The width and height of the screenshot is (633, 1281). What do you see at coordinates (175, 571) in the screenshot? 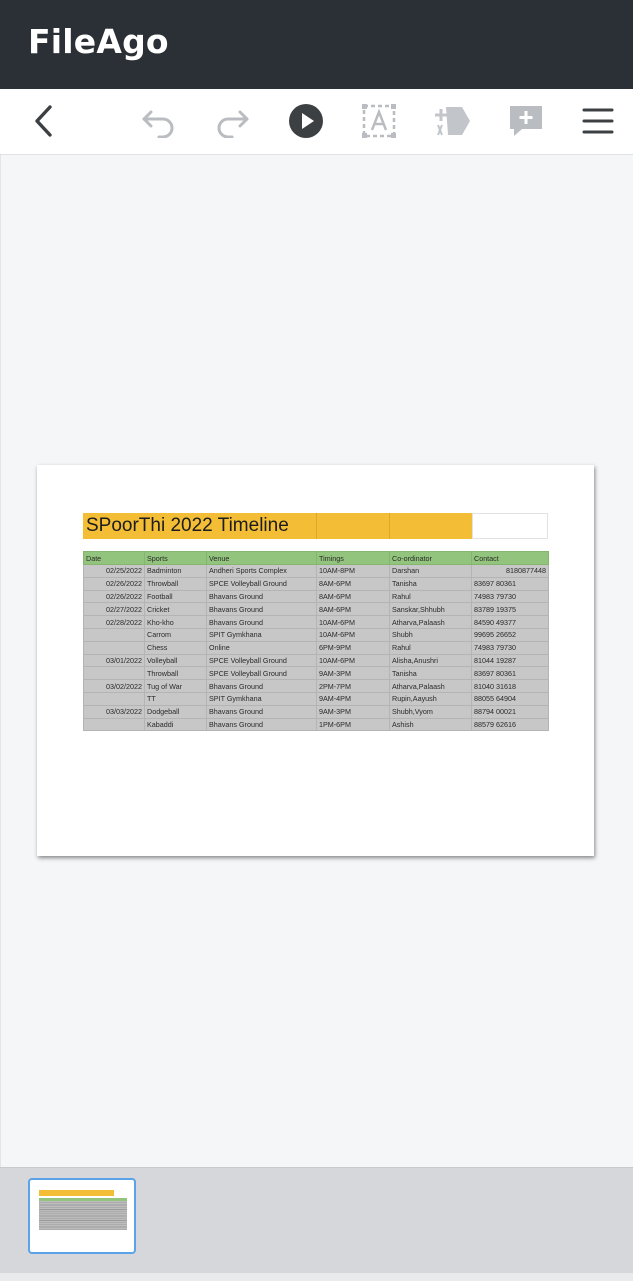
I see `cell-sport: Badminton` at bounding box center [175, 571].